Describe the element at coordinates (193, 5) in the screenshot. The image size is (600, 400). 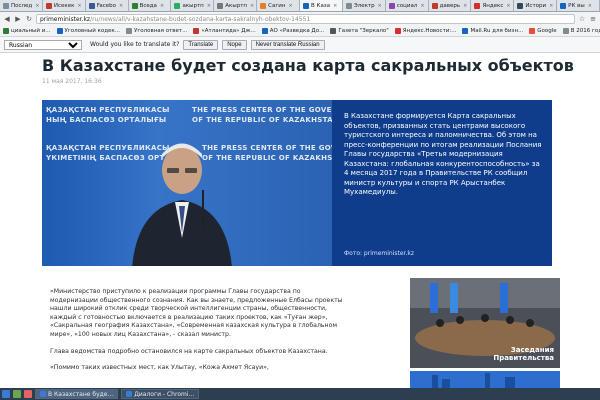
I see `browser-tab: акыртп ×` at that location.